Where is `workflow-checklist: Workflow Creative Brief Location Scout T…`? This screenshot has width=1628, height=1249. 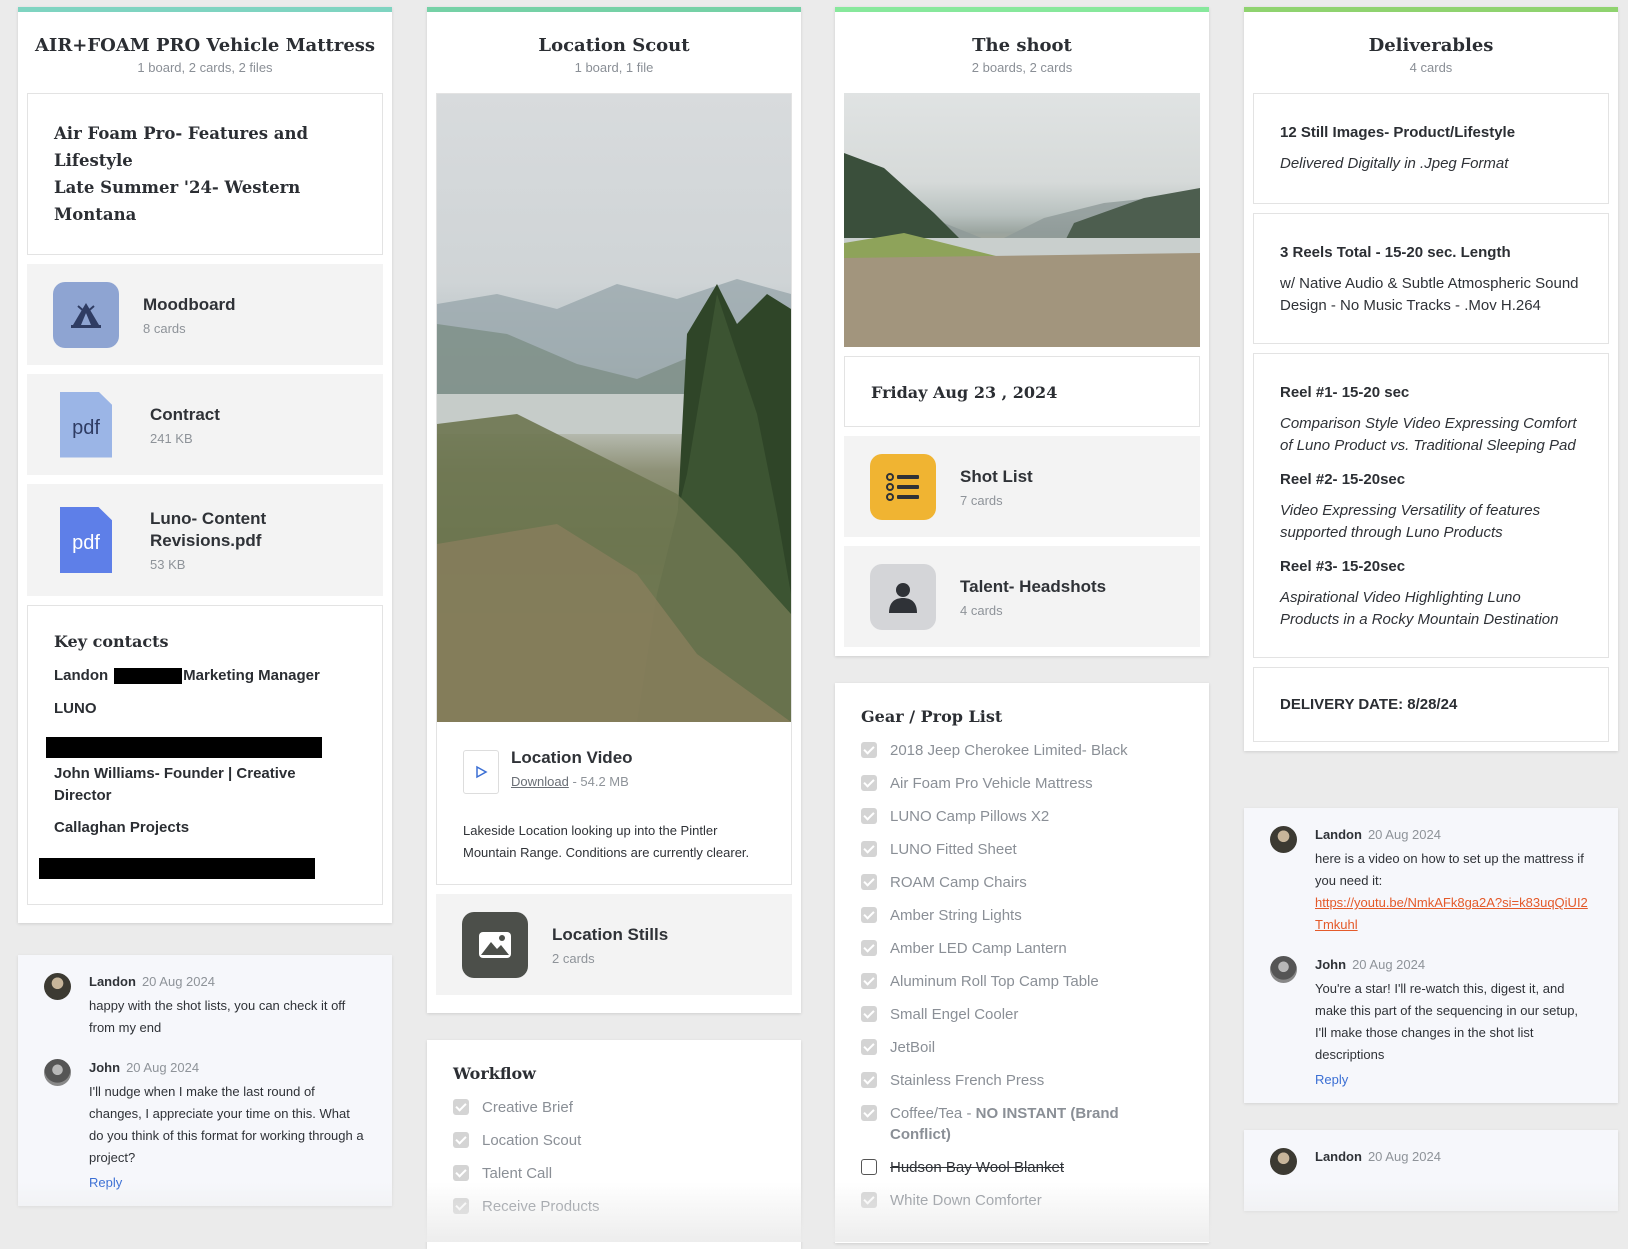 workflow-checklist: Workflow Creative Brief Location Scout T… is located at coordinates (614, 1144).